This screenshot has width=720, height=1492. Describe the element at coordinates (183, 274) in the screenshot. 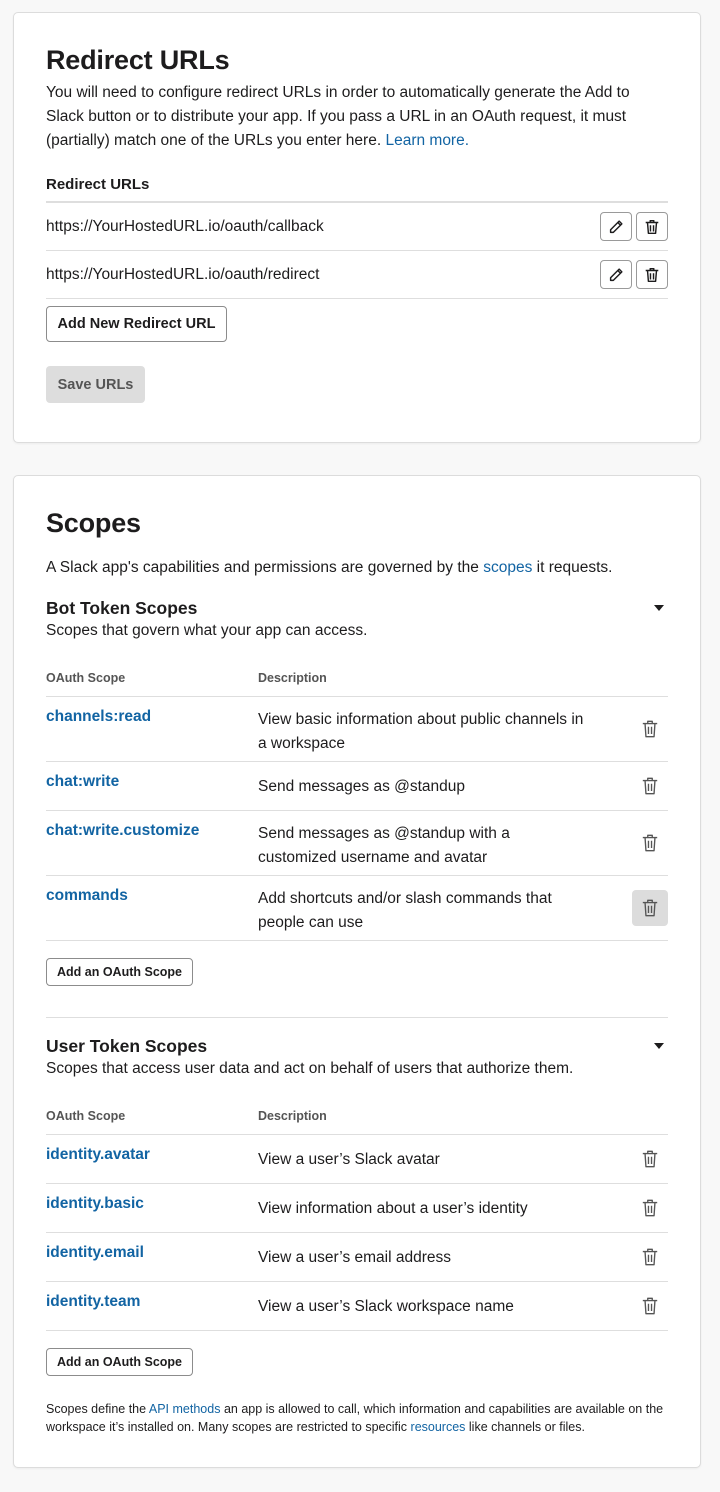

I see `redirect-url-text: https://YourHostedURL.io/oauth/redirect` at that location.